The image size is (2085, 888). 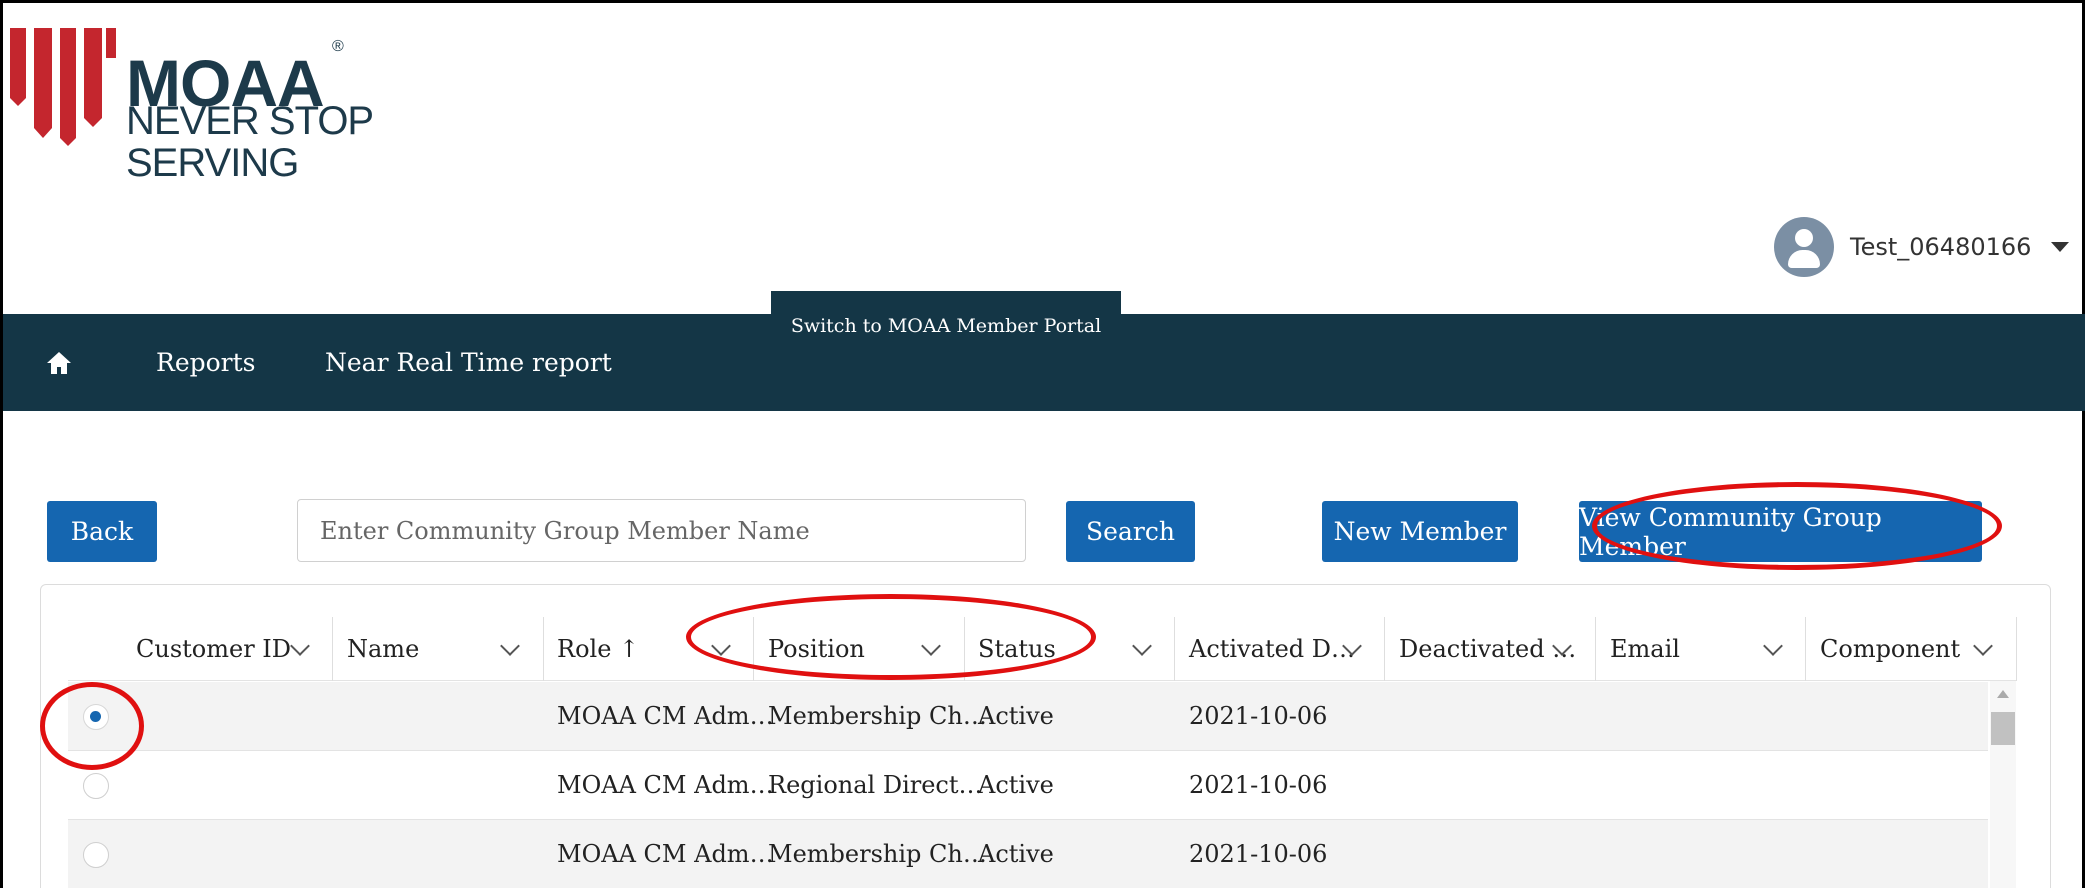 I want to click on column-header-email: Email, so click(x=1645, y=649).